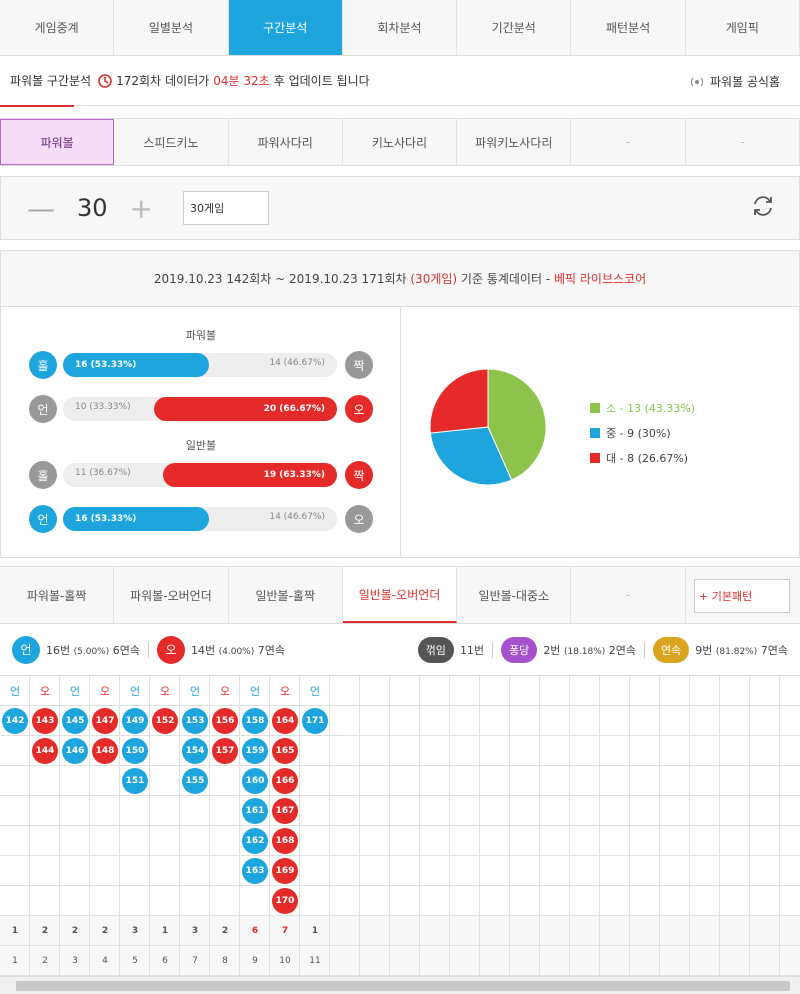  I want to click on refresh-icon, so click(763, 206).